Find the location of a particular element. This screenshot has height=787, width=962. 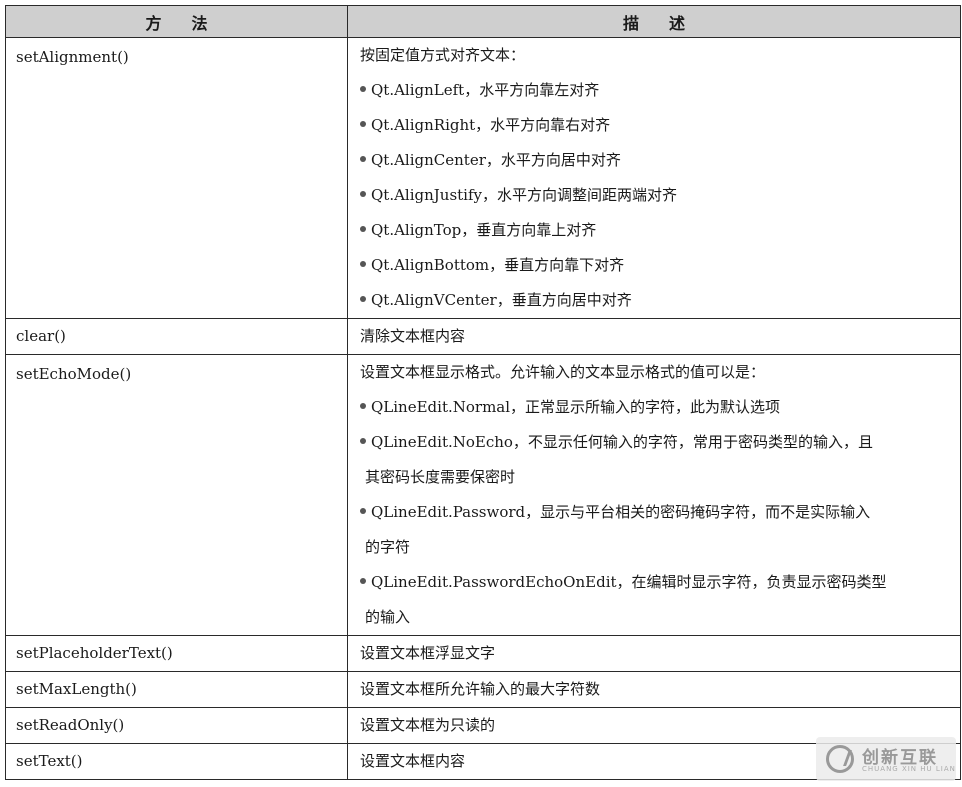

method-cell: setReadOnly() is located at coordinates (176, 725).